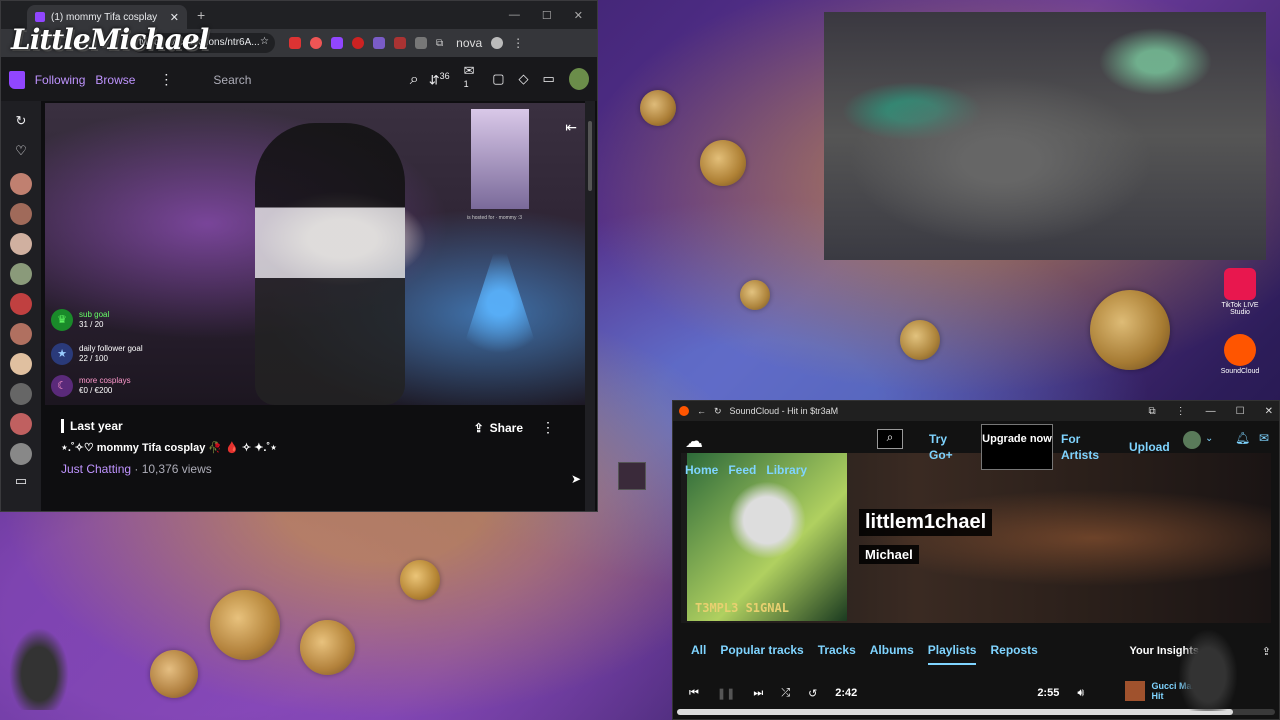  What do you see at coordinates (1080, 693) in the screenshot?
I see `volume-icon: 🔊︎` at bounding box center [1080, 693].